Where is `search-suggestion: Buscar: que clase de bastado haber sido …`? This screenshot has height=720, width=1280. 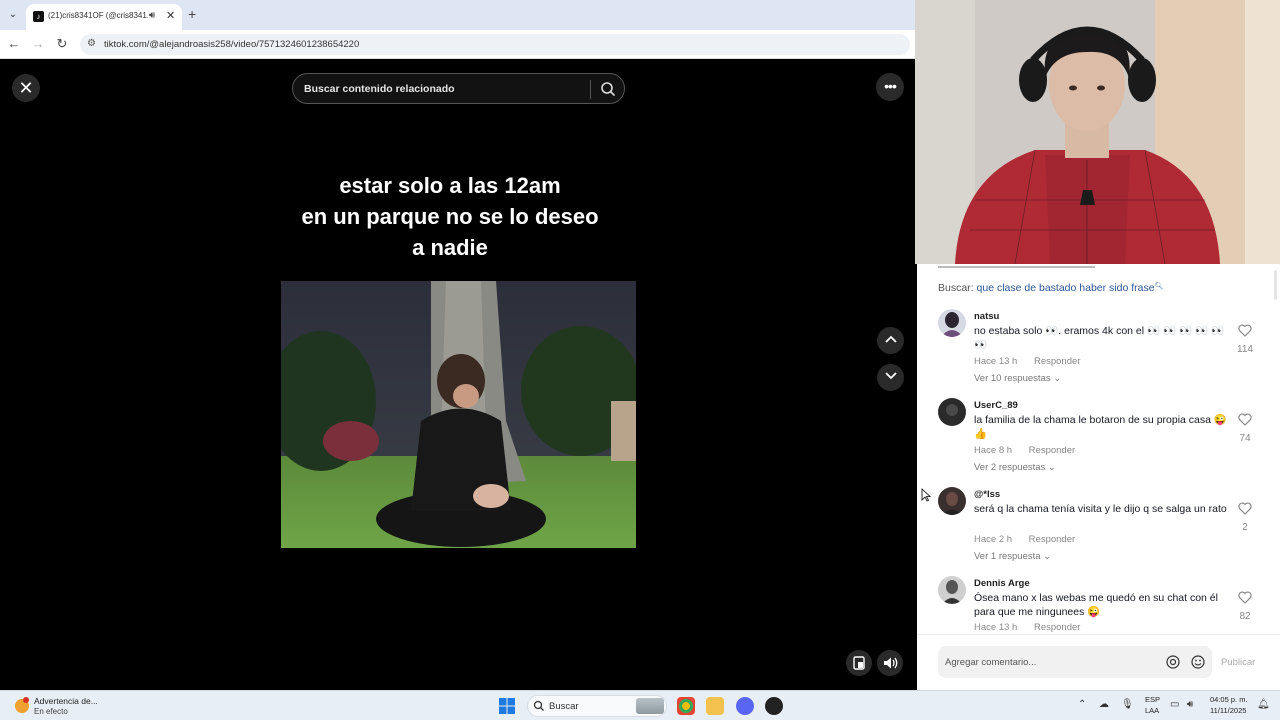
search-suggestion: Buscar: que clase de bastado haber sido … is located at coordinates (1050, 288).